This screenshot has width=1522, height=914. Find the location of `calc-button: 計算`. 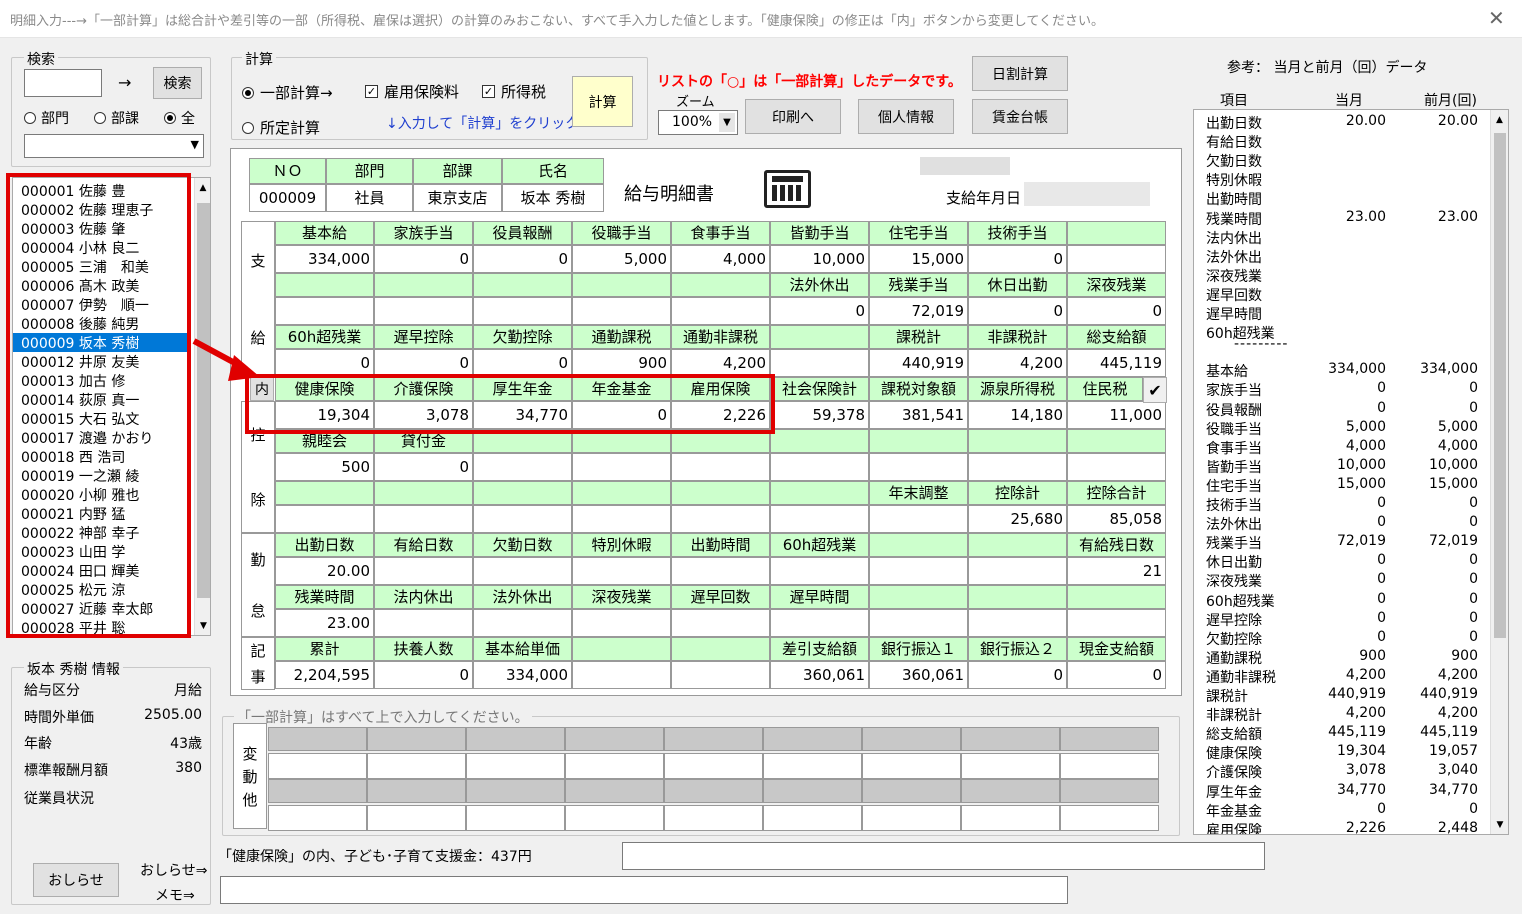

calc-button: 計算 is located at coordinates (602, 101).